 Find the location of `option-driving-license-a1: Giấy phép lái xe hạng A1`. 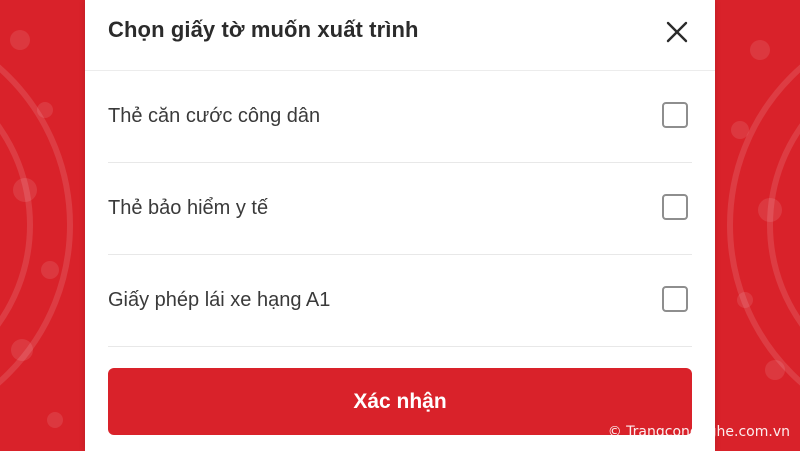

option-driving-license-a1: Giấy phép lái xe hạng A1 is located at coordinates (400, 301).